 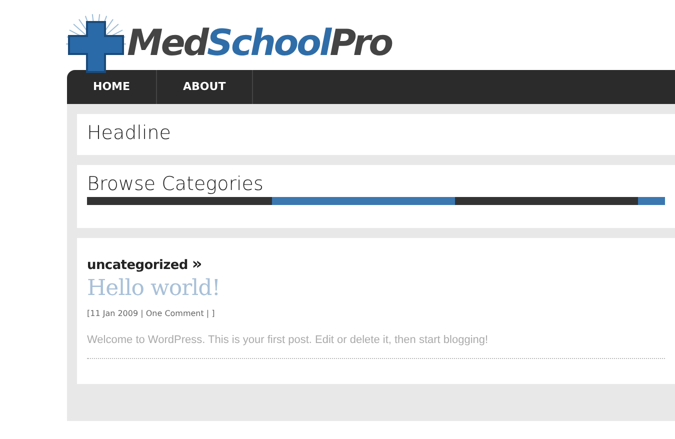 What do you see at coordinates (151, 314) in the screenshot?
I see `post-meta: [11 Jan 2009 | One Comment | ]` at bounding box center [151, 314].